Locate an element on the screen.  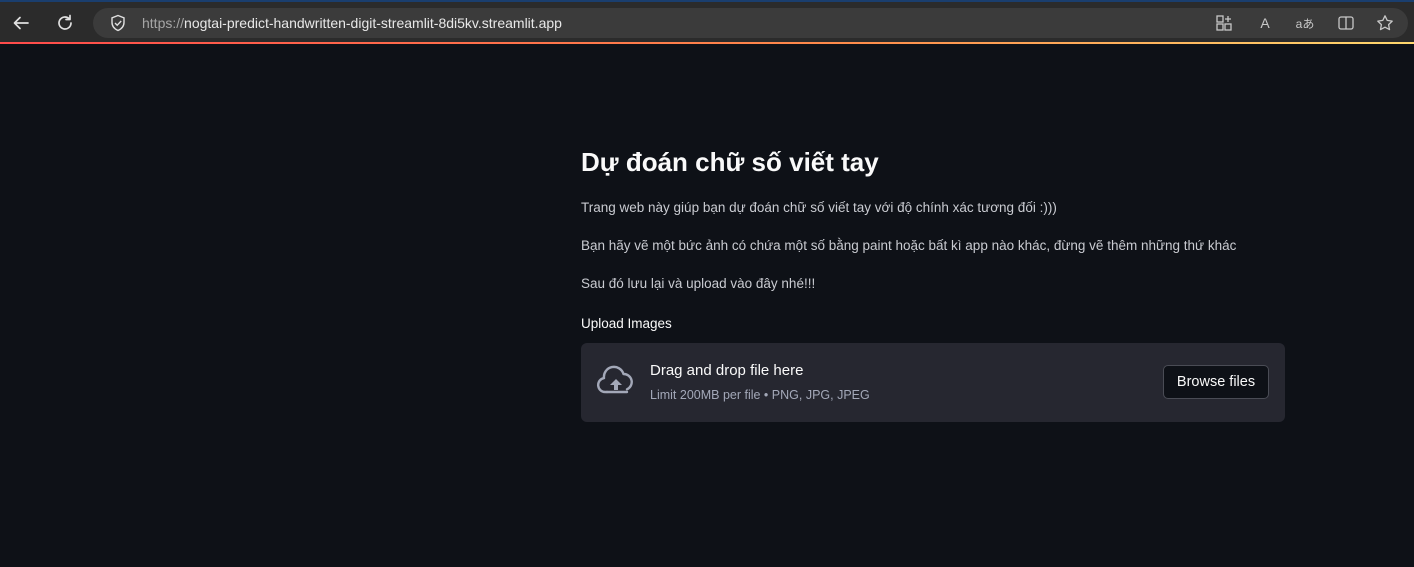
page-title: Dự đoán chữ số viết tay is located at coordinates (730, 162).